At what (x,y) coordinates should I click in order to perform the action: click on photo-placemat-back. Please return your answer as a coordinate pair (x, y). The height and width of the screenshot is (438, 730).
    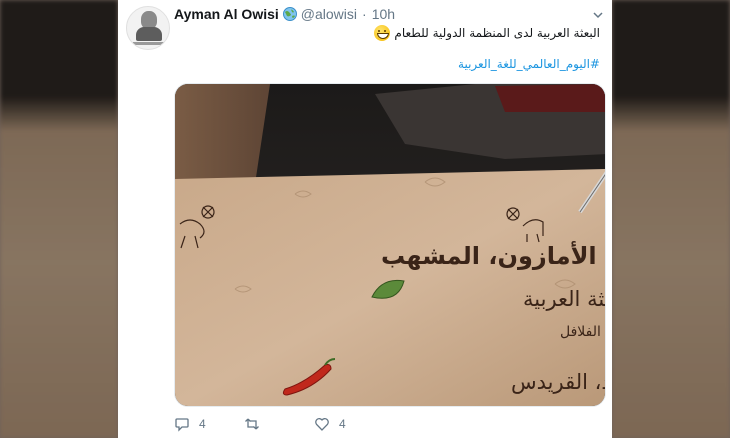
    Looking at the image, I should click on (222, 134).